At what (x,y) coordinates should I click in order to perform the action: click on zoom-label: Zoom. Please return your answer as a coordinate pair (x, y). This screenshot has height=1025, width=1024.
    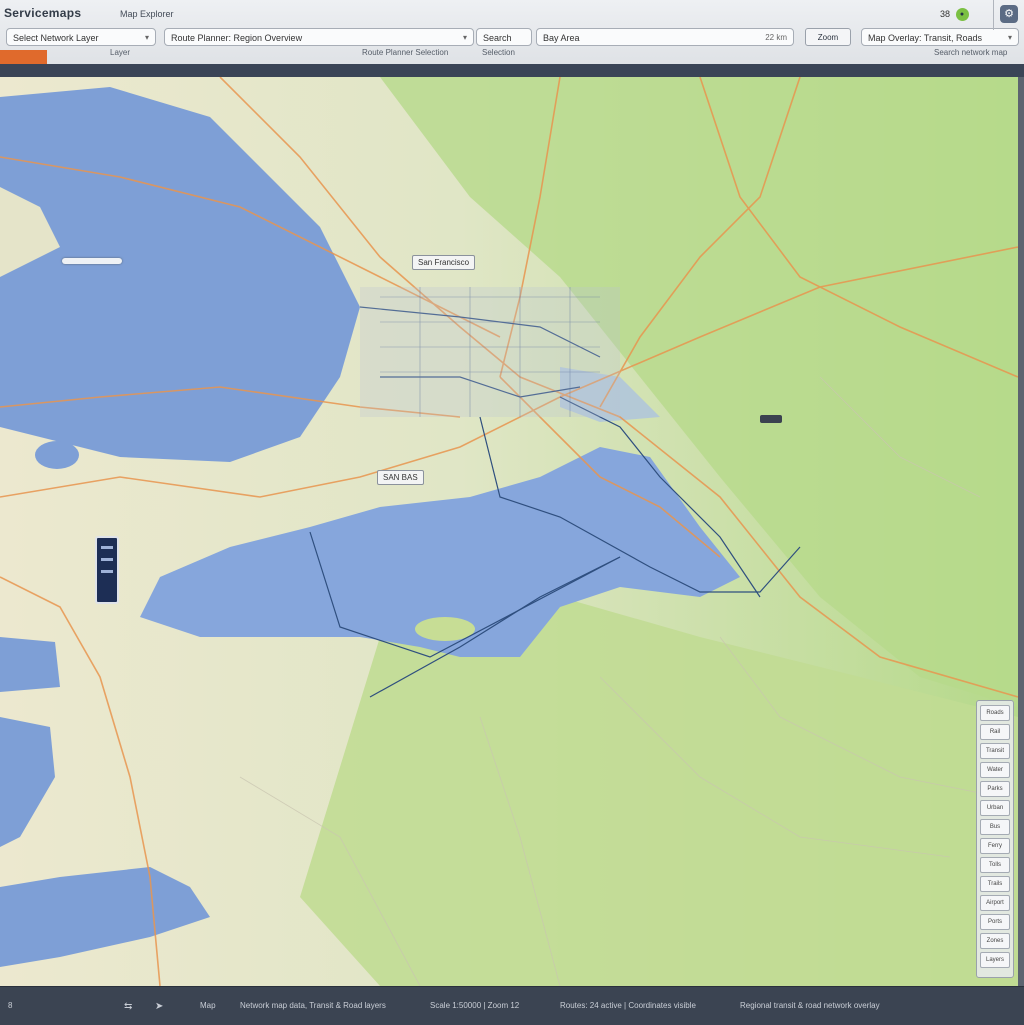
    Looking at the image, I should click on (828, 37).